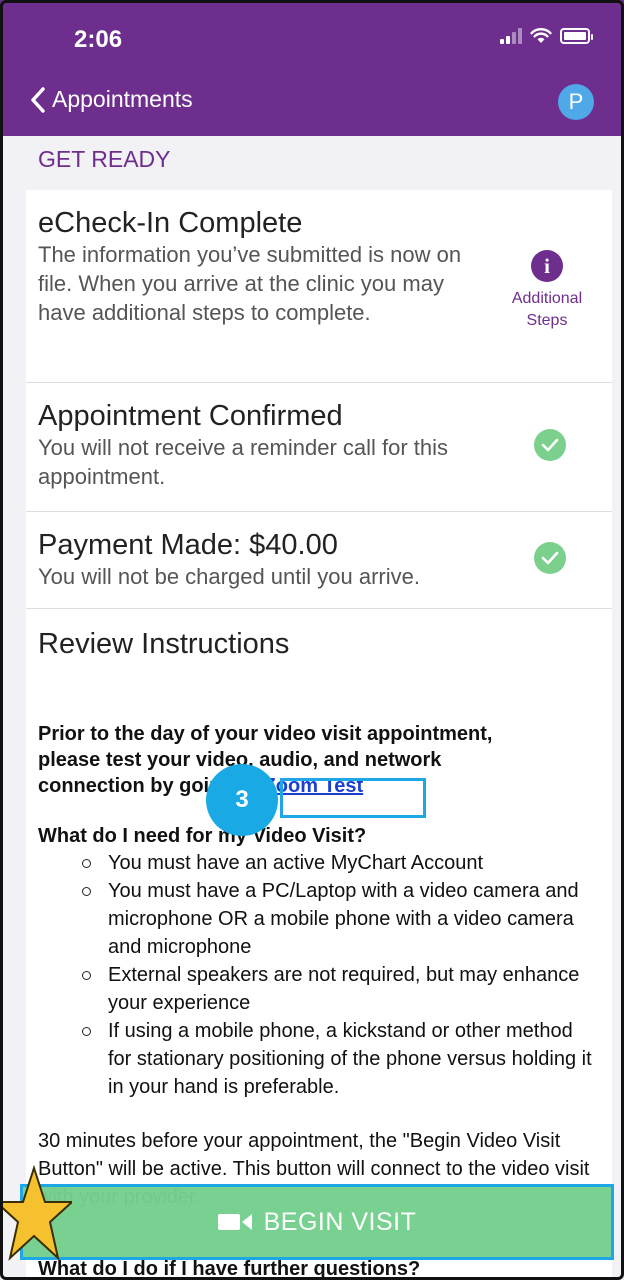 The width and height of the screenshot is (624, 1280). Describe the element at coordinates (340, 1221) in the screenshot. I see `begin-visit-label: BEGIN VISIT` at that location.